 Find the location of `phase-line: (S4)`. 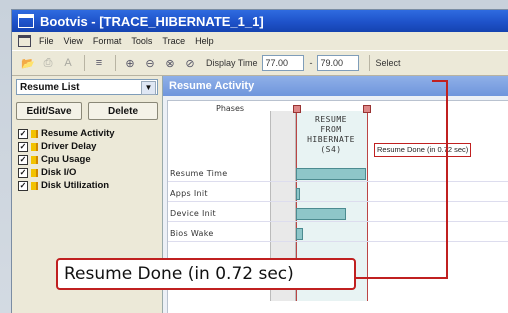

phase-line: (S4) is located at coordinates (331, 149).